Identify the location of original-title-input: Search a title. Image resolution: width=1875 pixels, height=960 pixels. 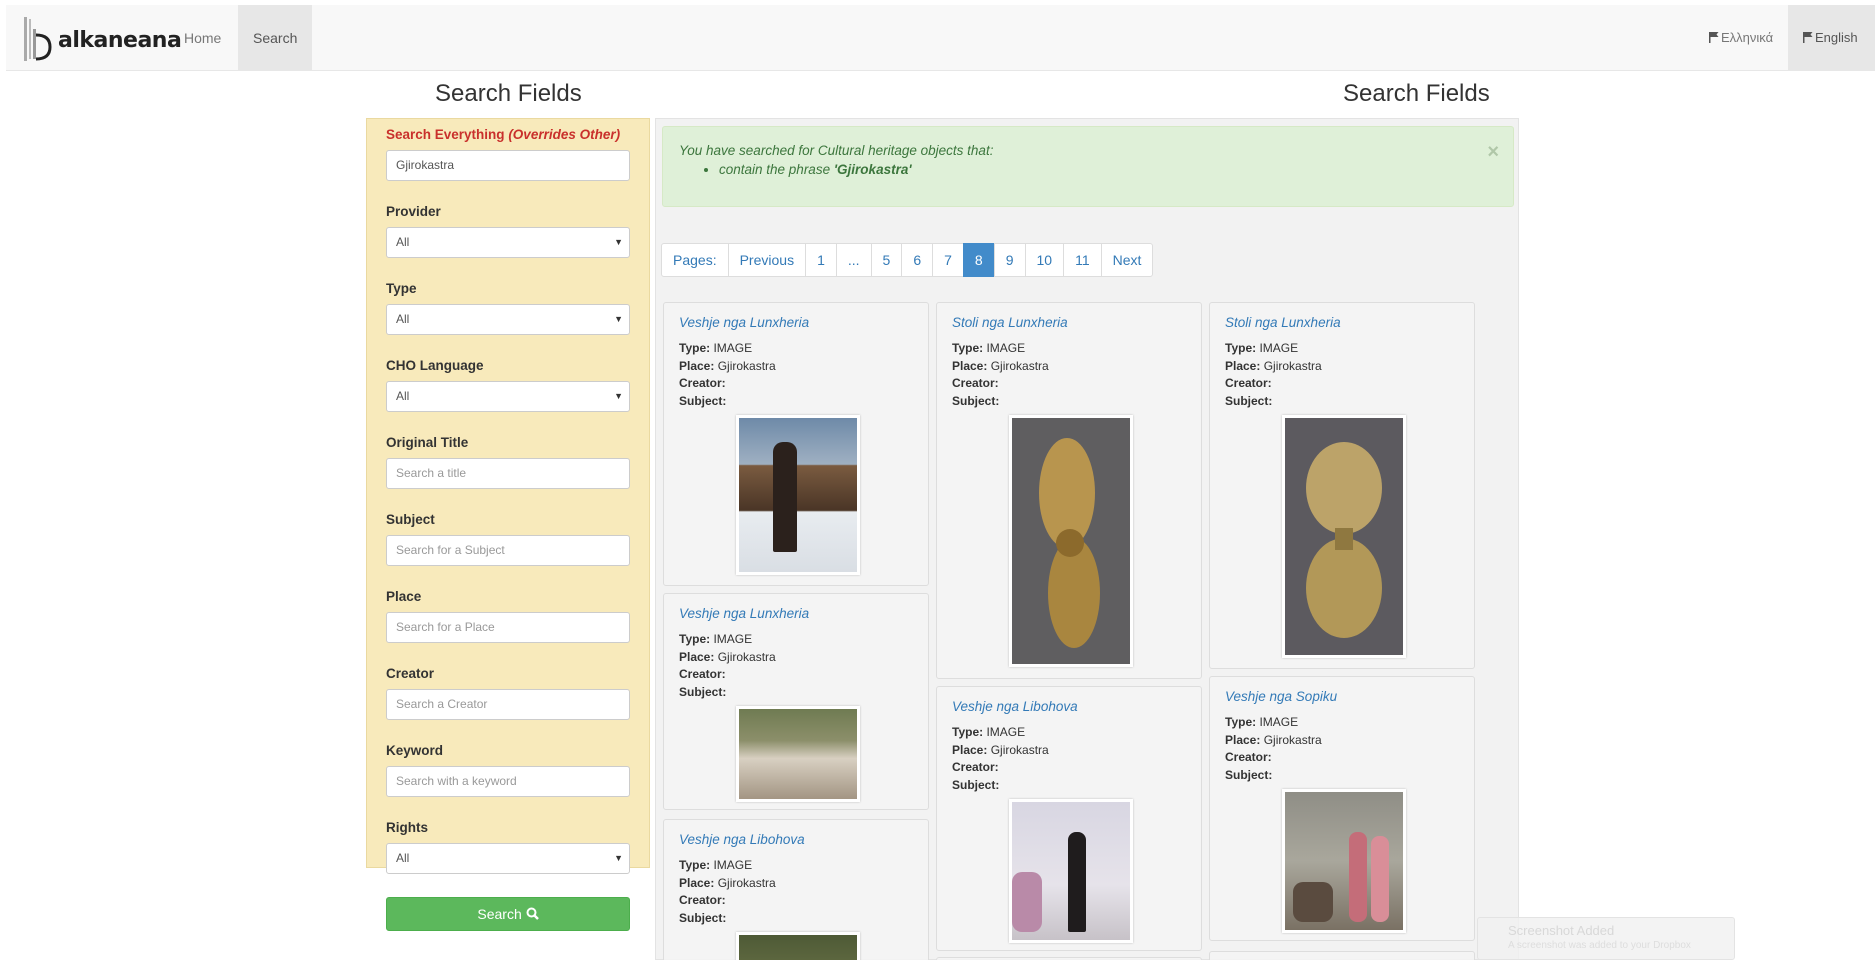
(508, 473).